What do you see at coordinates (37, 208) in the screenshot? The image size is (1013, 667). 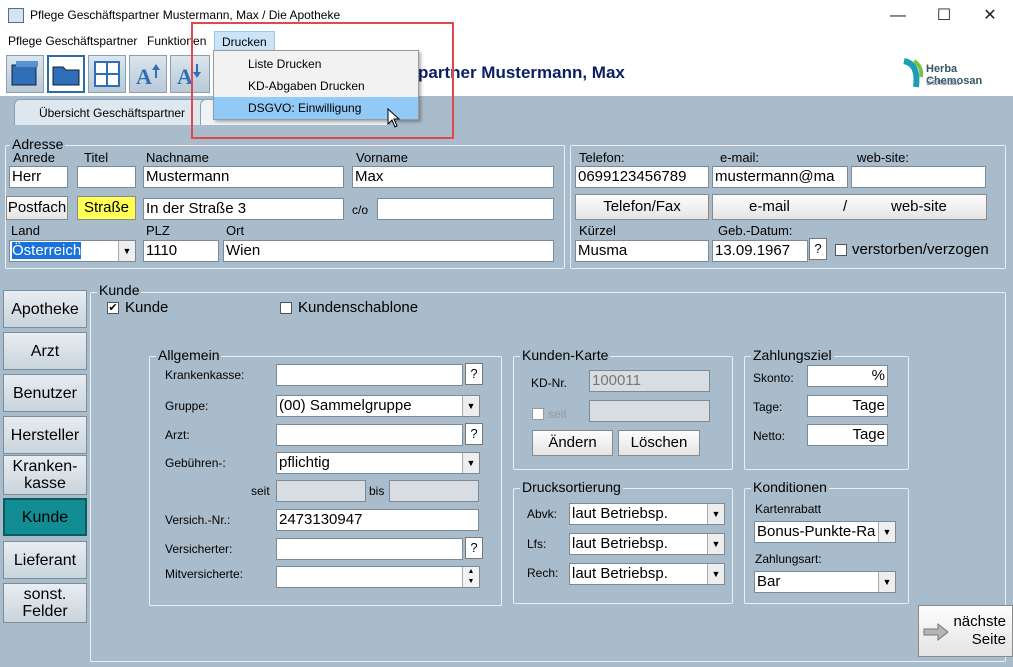 I see `postfach-button: Postfach` at bounding box center [37, 208].